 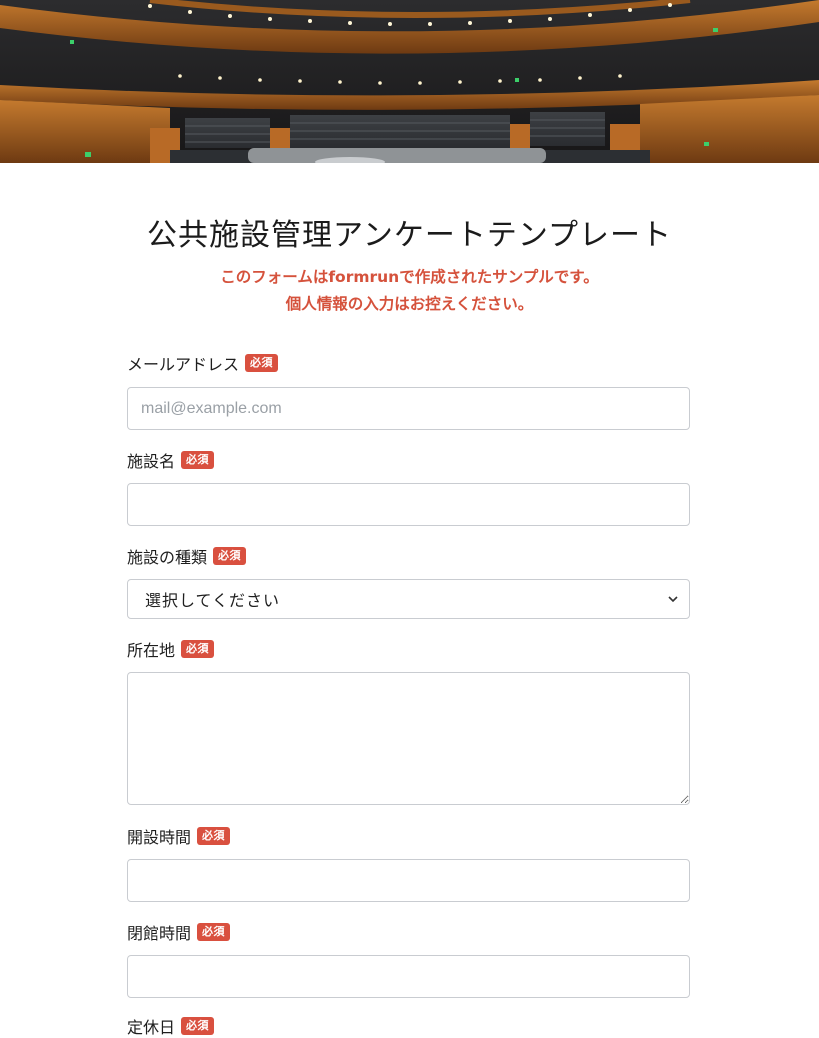 What do you see at coordinates (408, 976) in the screenshot?
I see `closing-time-field` at bounding box center [408, 976].